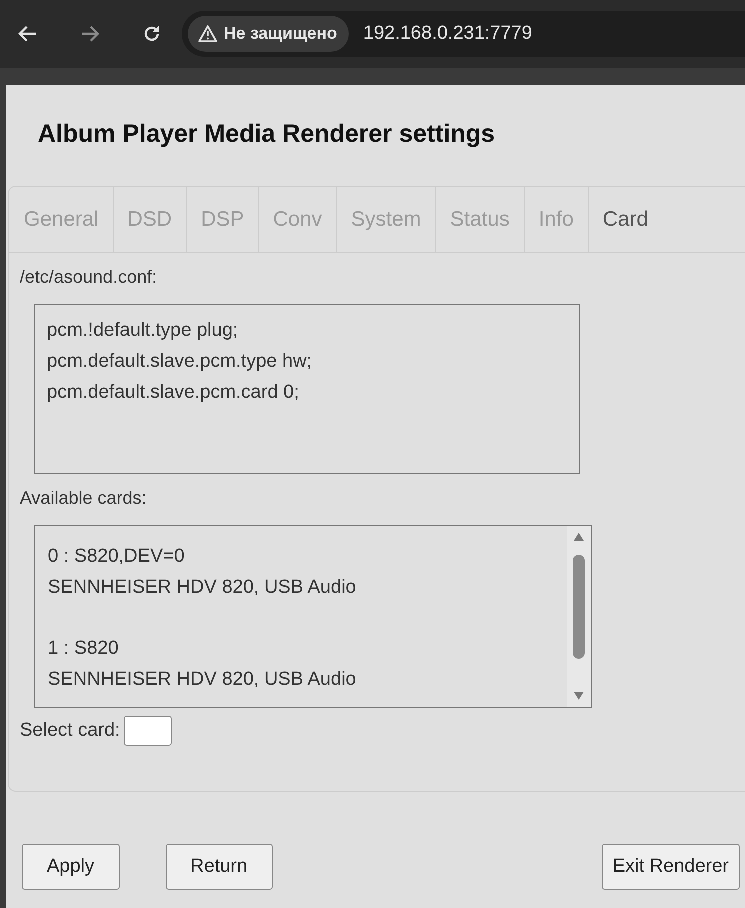  What do you see at coordinates (579, 537) in the screenshot?
I see `scroll-up-icon` at bounding box center [579, 537].